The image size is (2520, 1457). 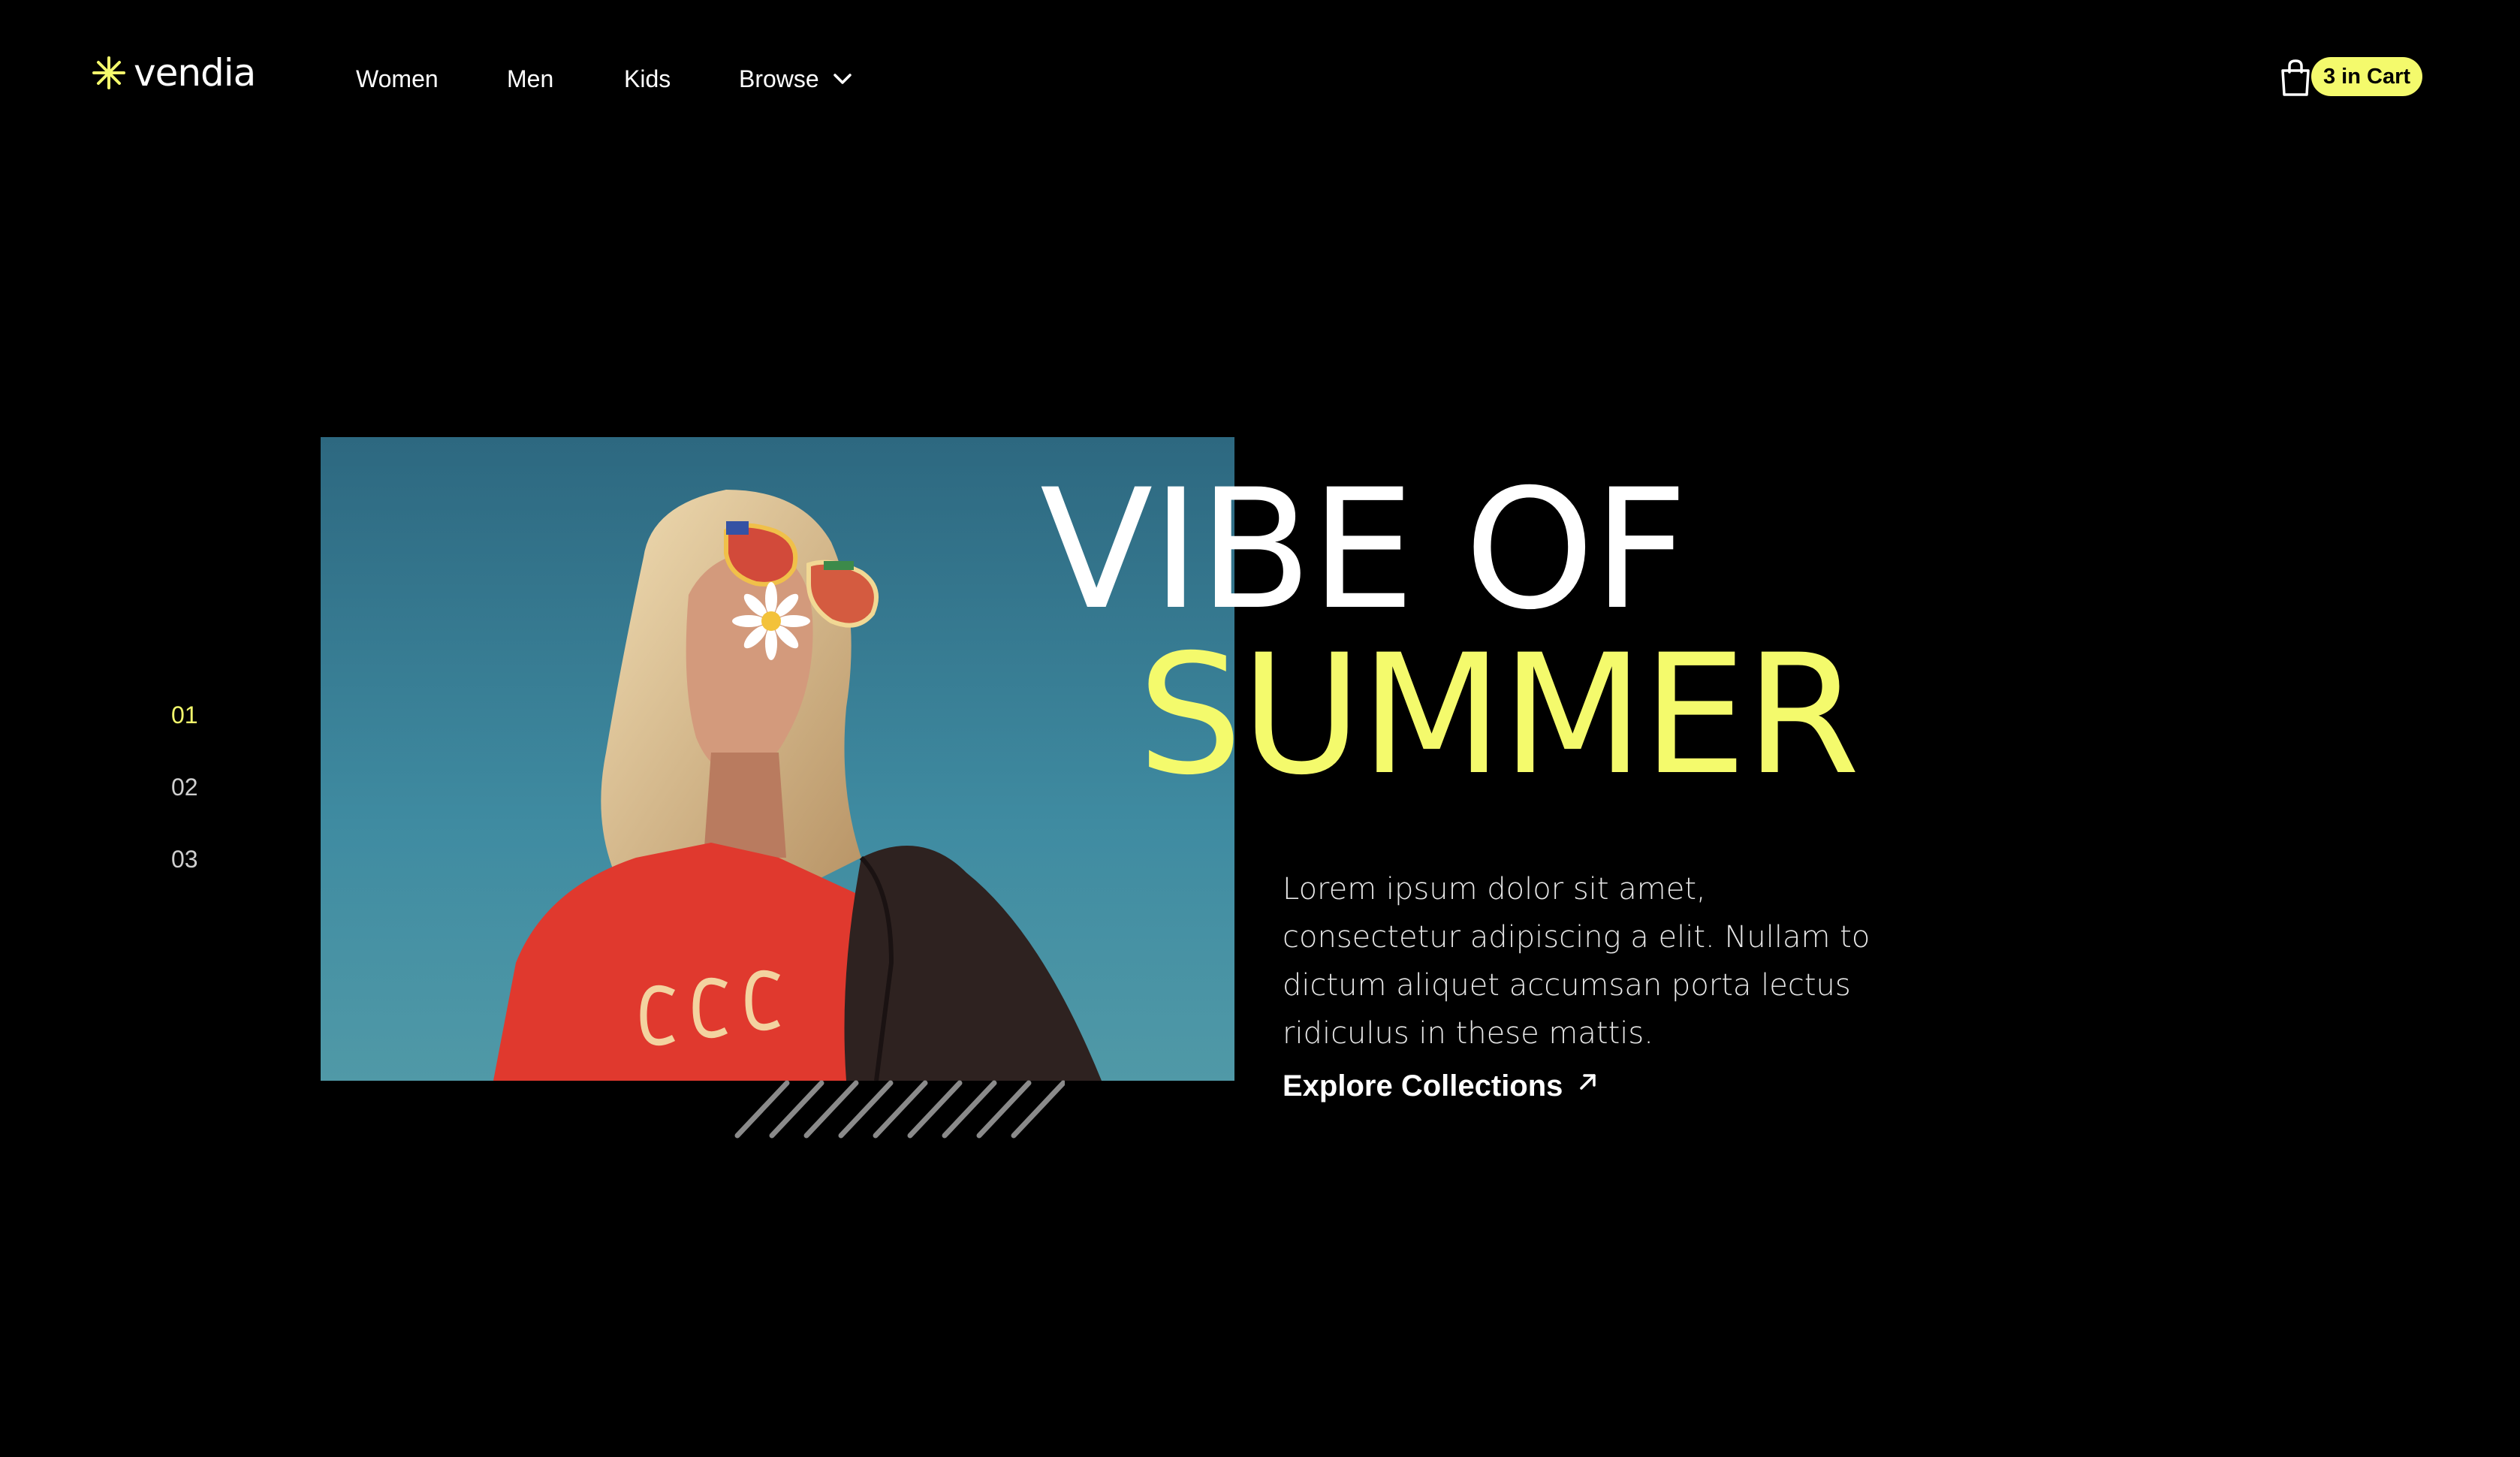 What do you see at coordinates (530, 79) in the screenshot?
I see `nav-link-men: Men` at bounding box center [530, 79].